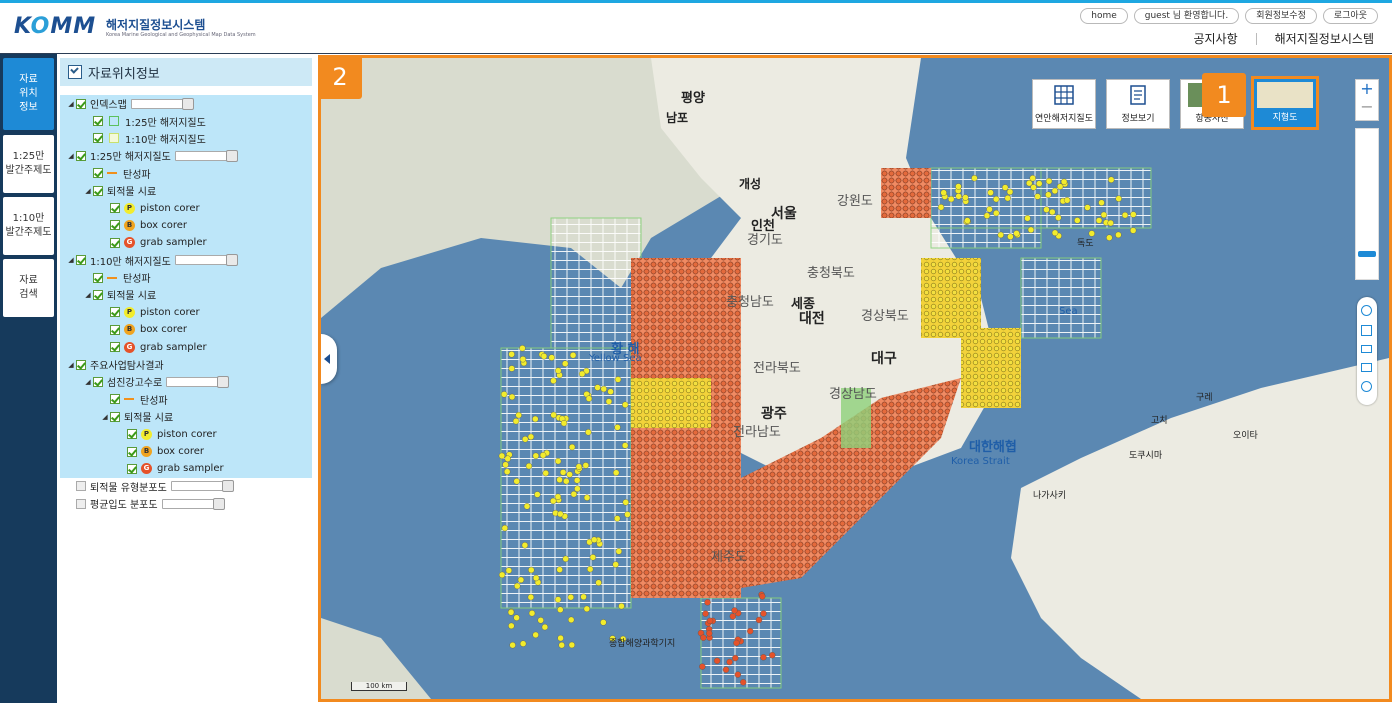 This screenshot has width=1392, height=703. I want to click on zoom-slider, so click(1367, 204).